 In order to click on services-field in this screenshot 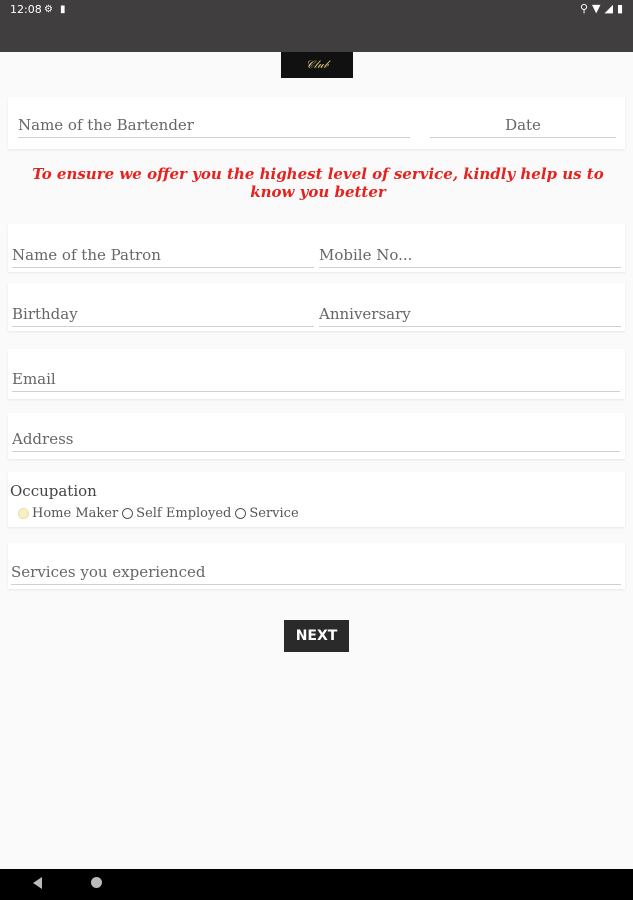, I will do `click(316, 572)`.